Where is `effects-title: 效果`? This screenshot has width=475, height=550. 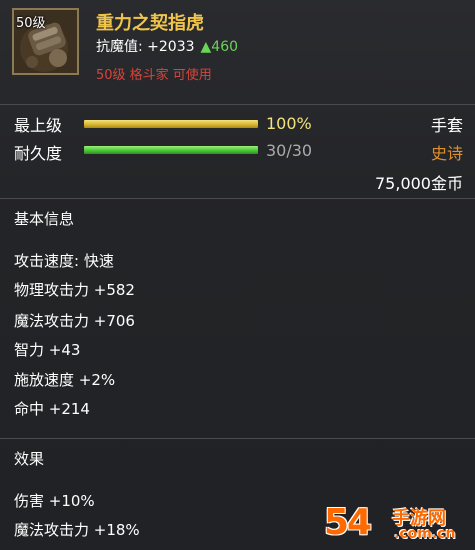 effects-title: 效果 is located at coordinates (29, 459).